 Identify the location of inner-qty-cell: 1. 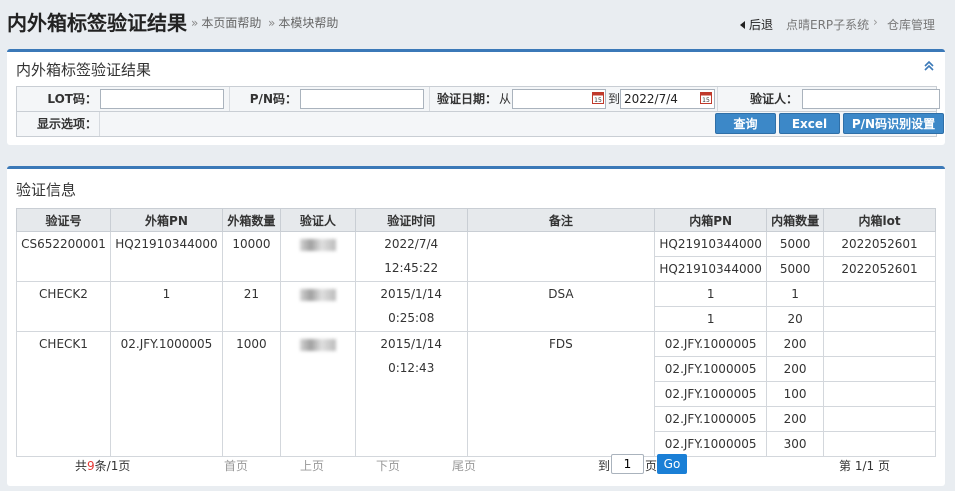
(795, 294).